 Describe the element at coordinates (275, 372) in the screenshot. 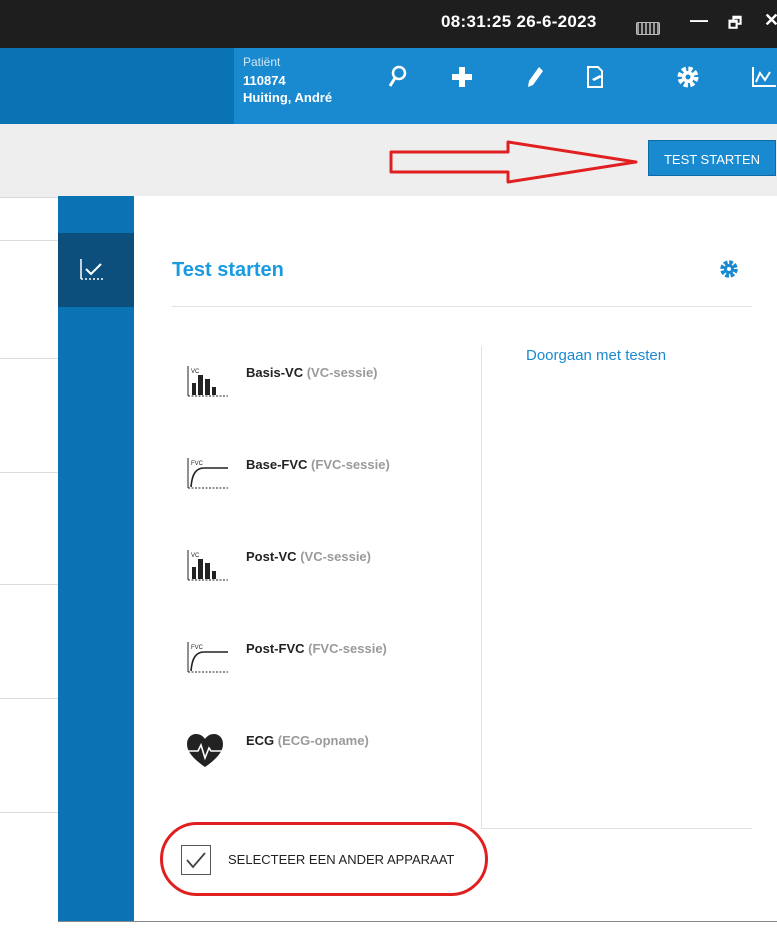

I see `test-name: Basis-VC` at that location.